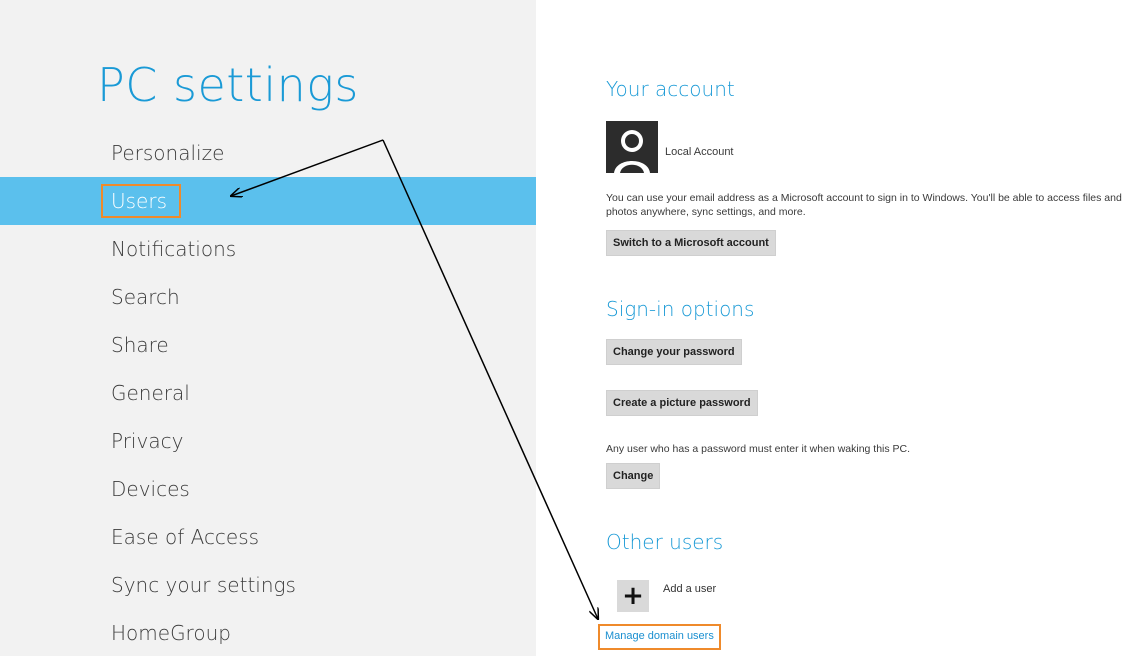 The width and height of the screenshot is (1135, 657). Describe the element at coordinates (680, 309) in the screenshot. I see `sign-in-options-heading: Sign-in options` at that location.